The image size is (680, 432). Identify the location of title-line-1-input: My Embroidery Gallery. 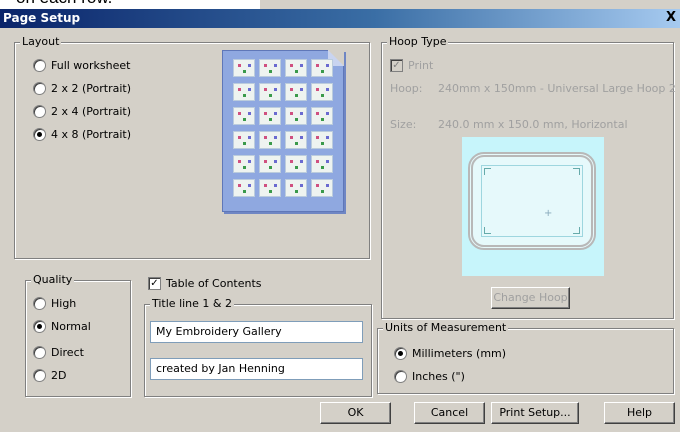
(256, 332).